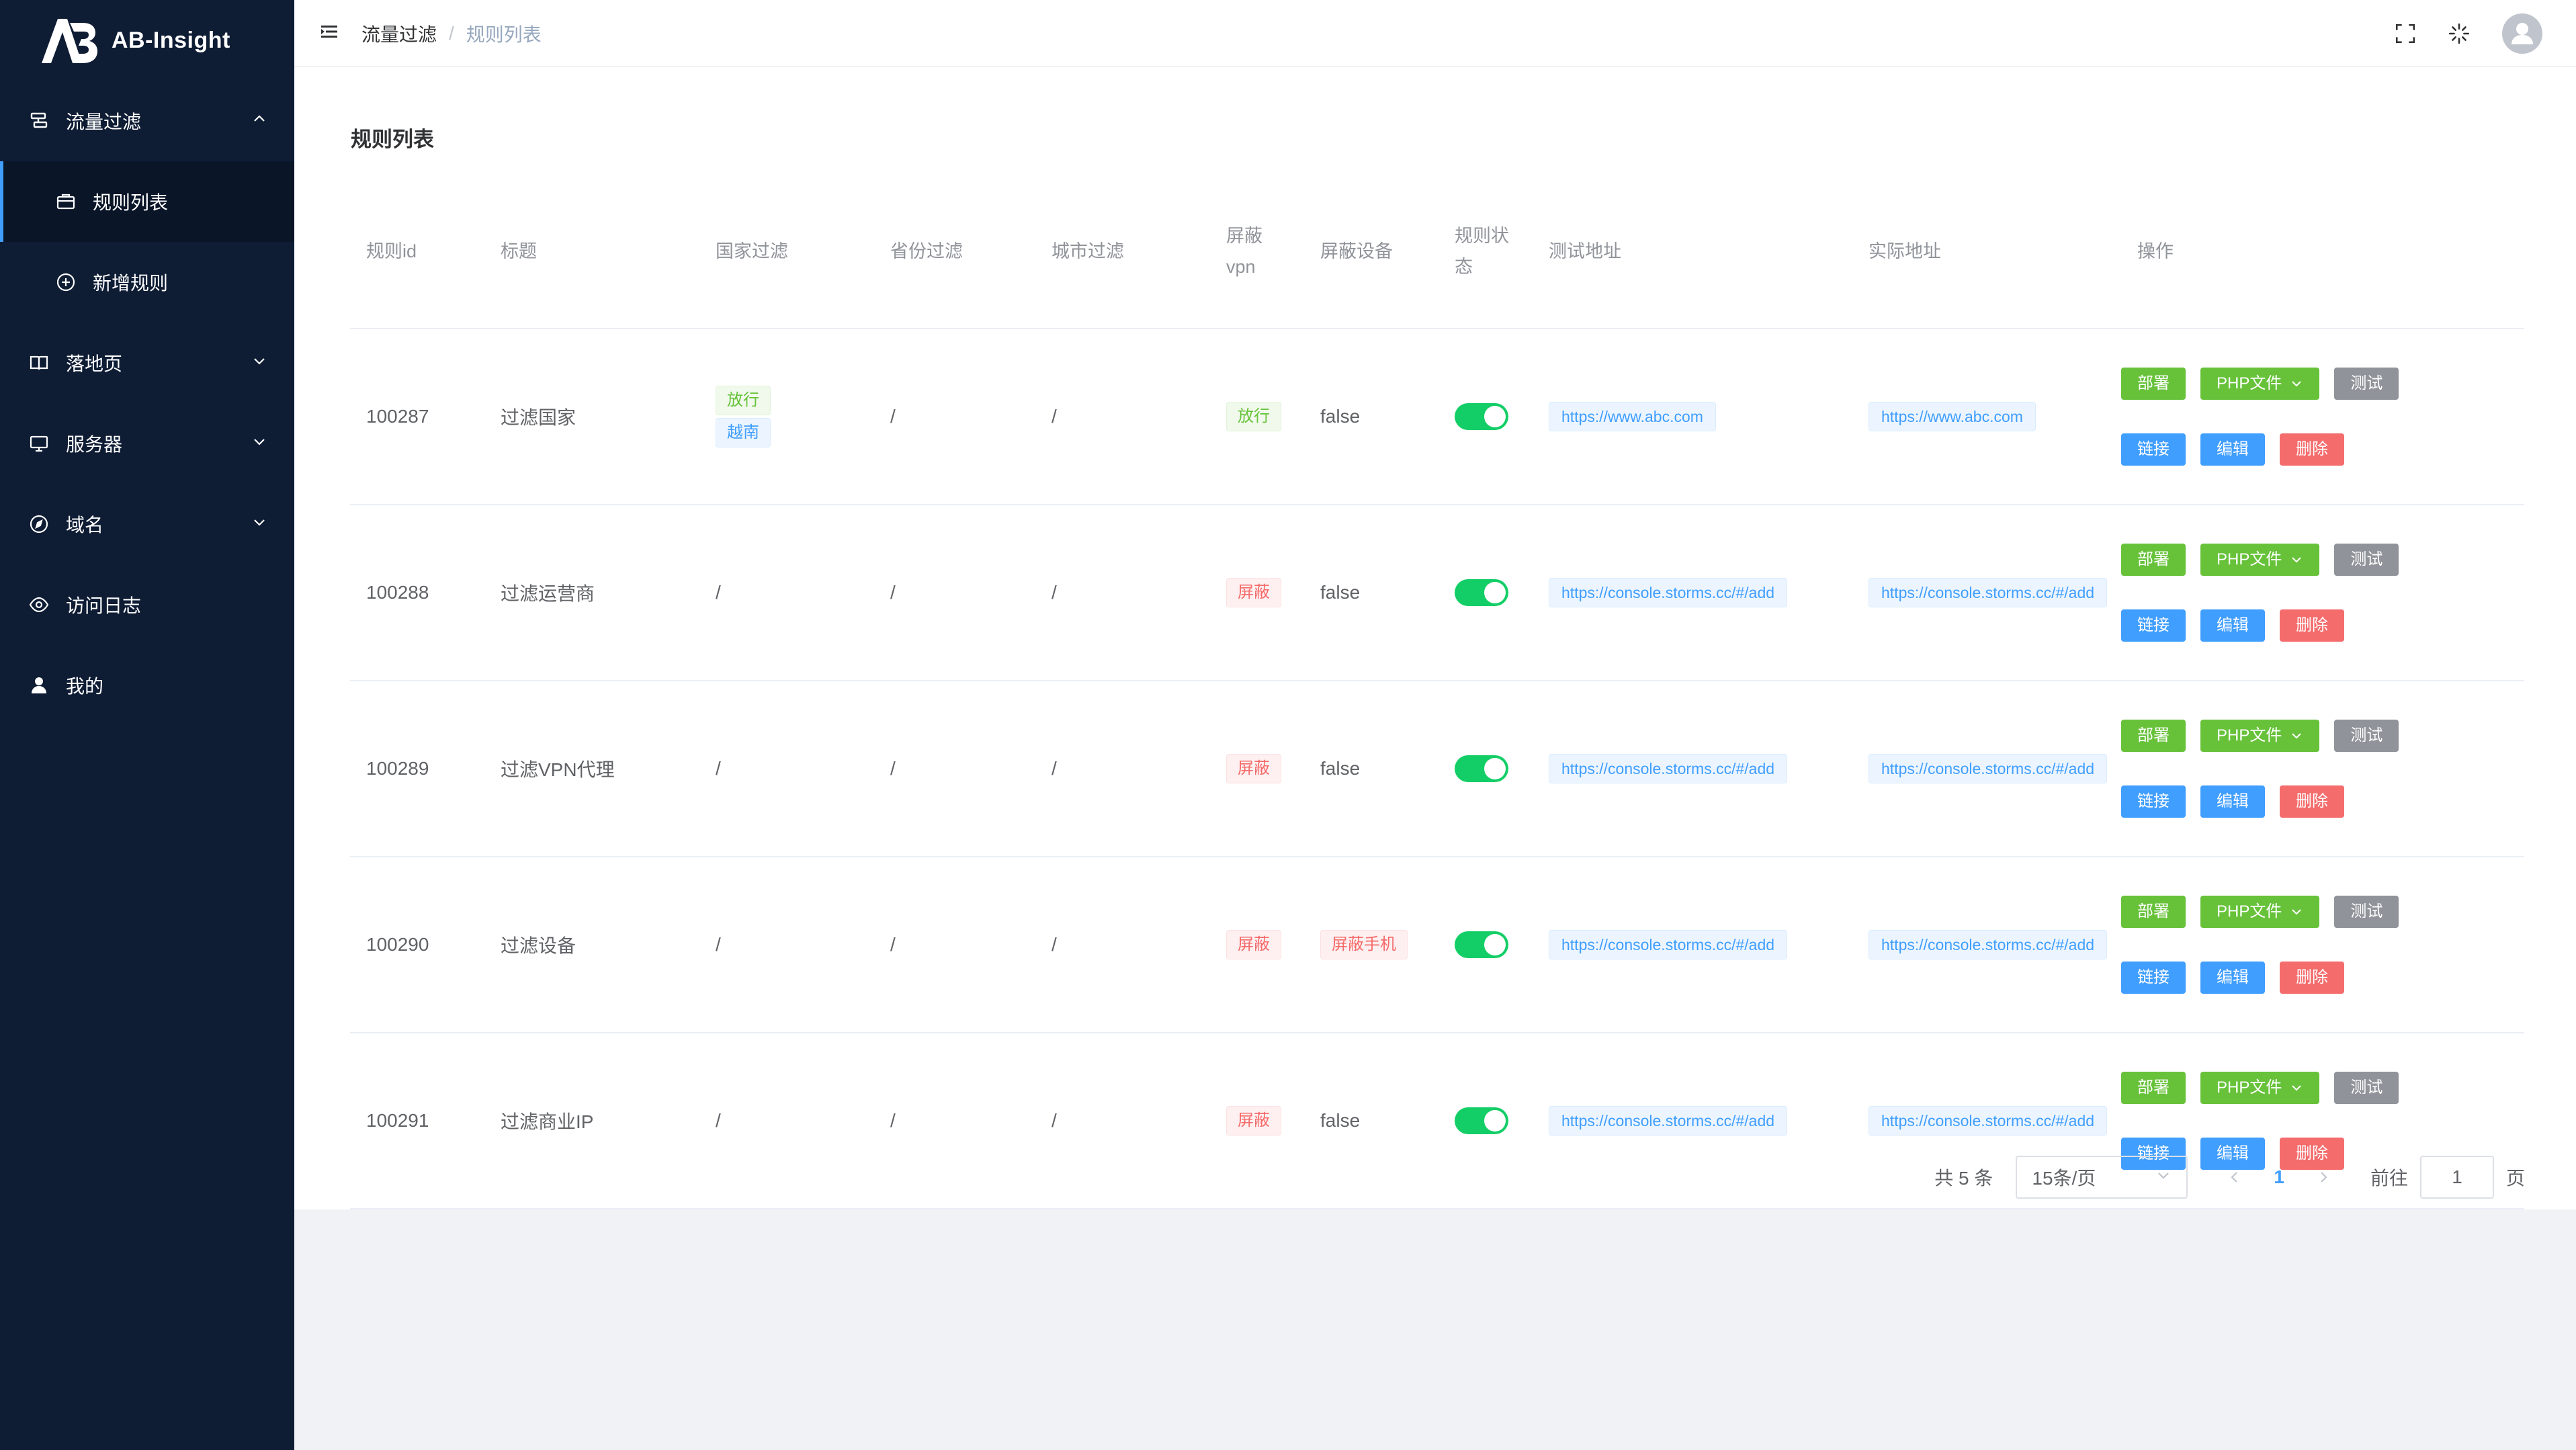 This screenshot has height=1450, width=2576. I want to click on compass-icon, so click(39, 524).